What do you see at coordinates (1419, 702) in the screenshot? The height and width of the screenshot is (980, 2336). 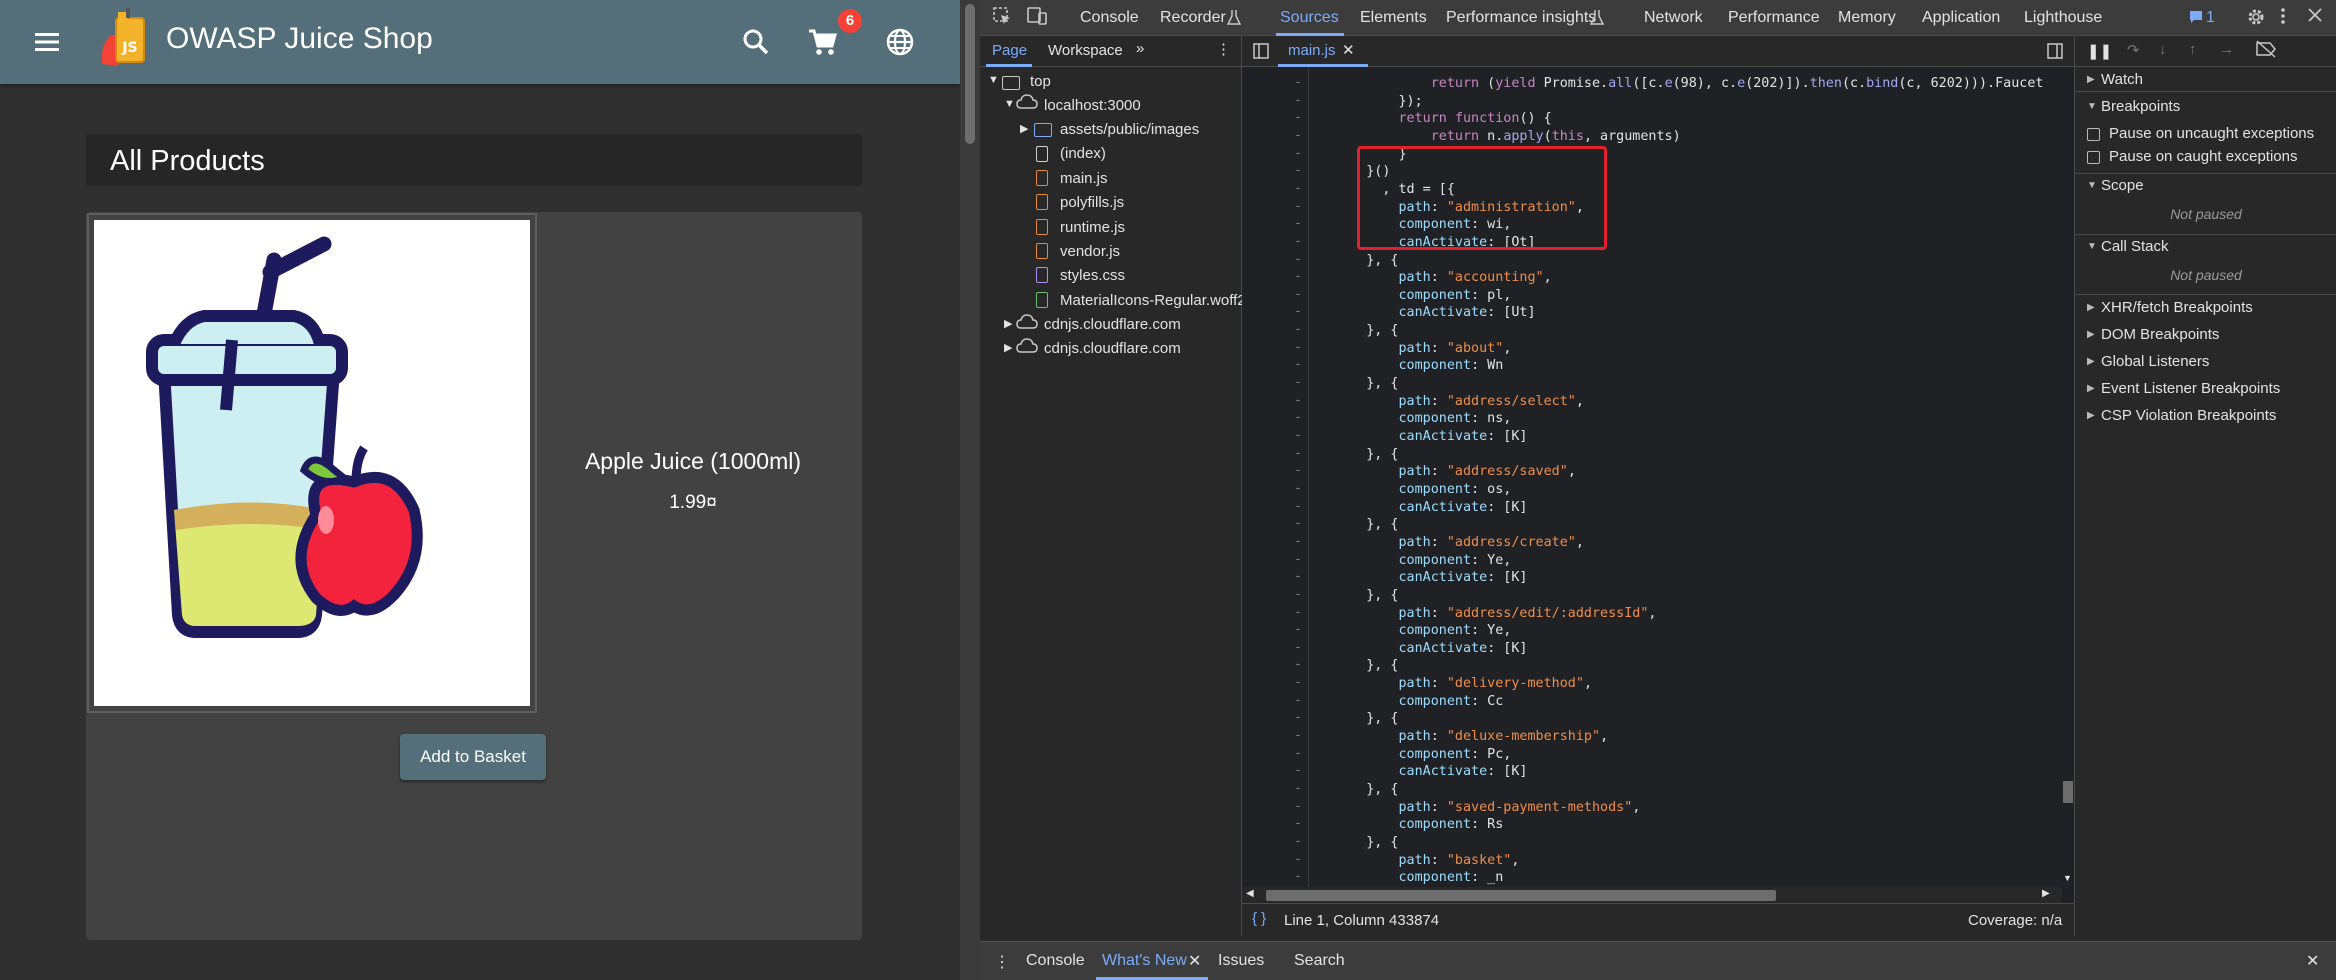 I see `code-line: component: Cc` at bounding box center [1419, 702].